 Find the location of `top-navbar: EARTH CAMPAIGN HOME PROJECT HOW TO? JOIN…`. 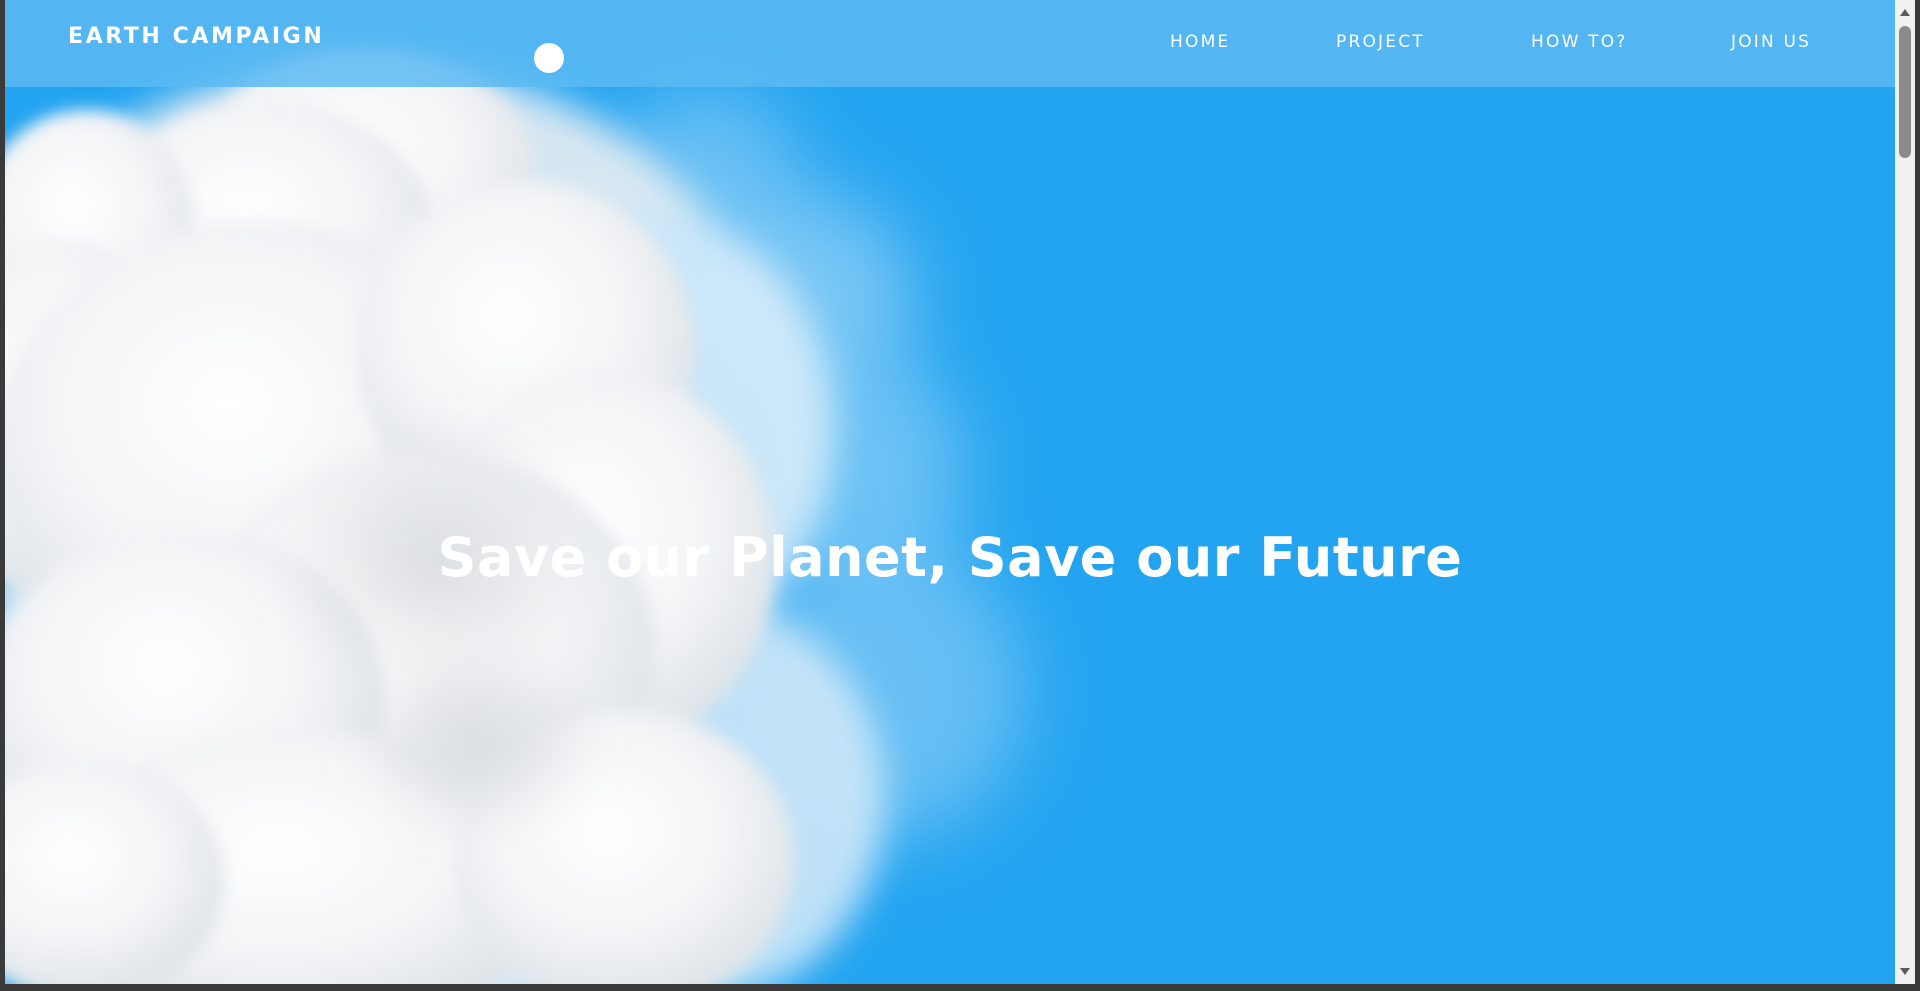

top-navbar: EARTH CAMPAIGN HOME PROJECT HOW TO? JOIN… is located at coordinates (950, 43).